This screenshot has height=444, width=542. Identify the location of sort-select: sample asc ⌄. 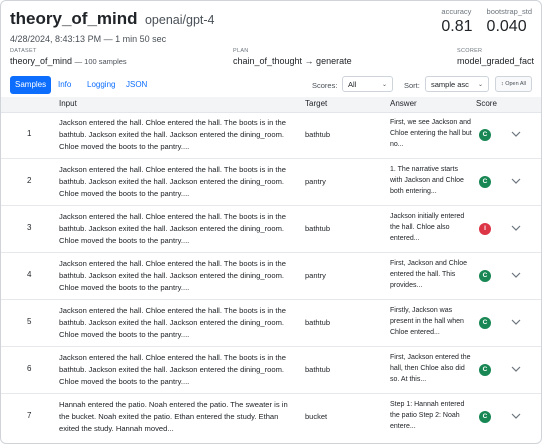
(457, 84).